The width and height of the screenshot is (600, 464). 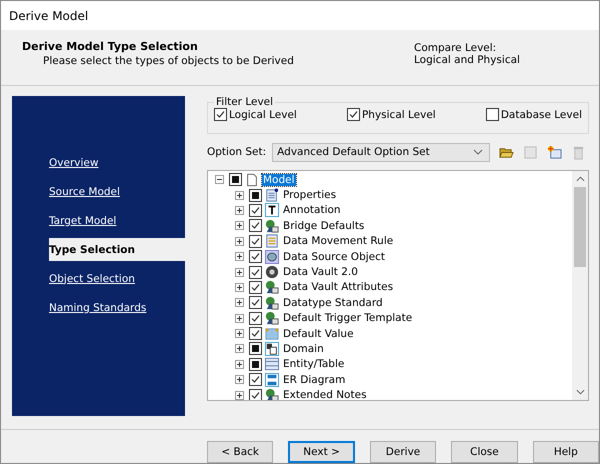 I want to click on tree-item: Bridge Defaults, so click(x=324, y=226).